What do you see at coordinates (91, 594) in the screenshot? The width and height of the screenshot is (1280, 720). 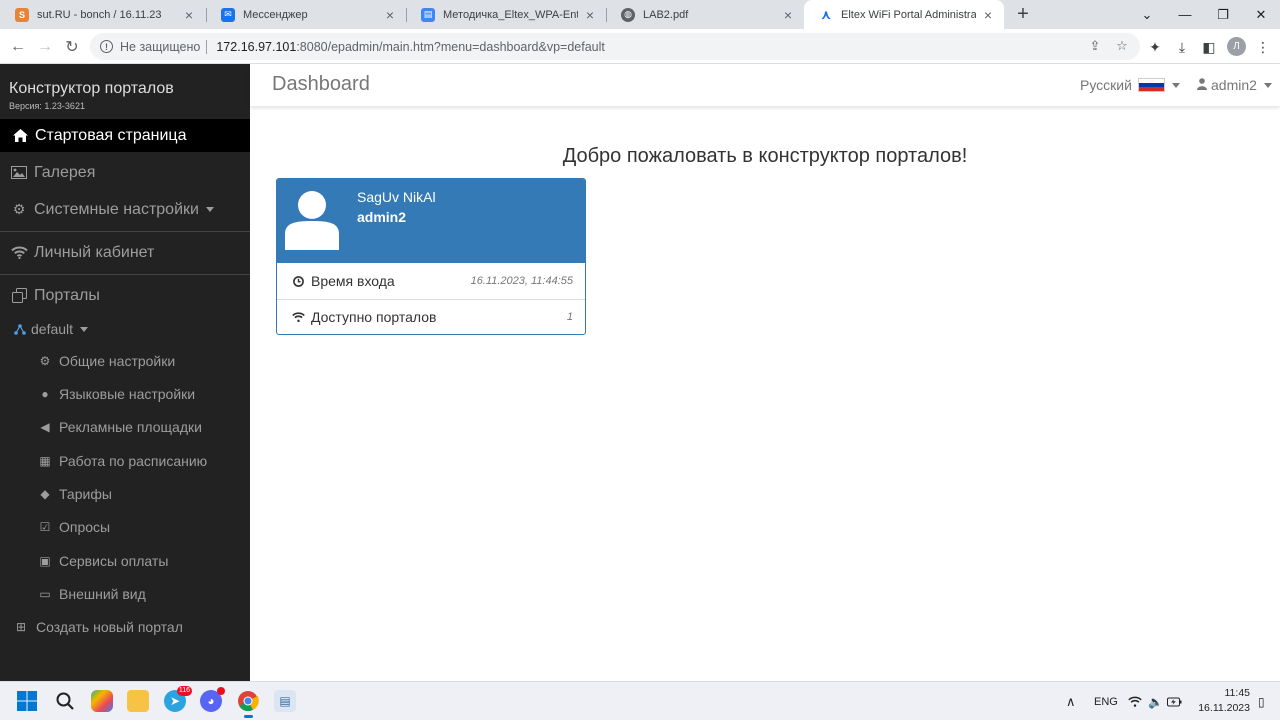 I see `portal-item-appearance: ▭ Внешний вид` at bounding box center [91, 594].